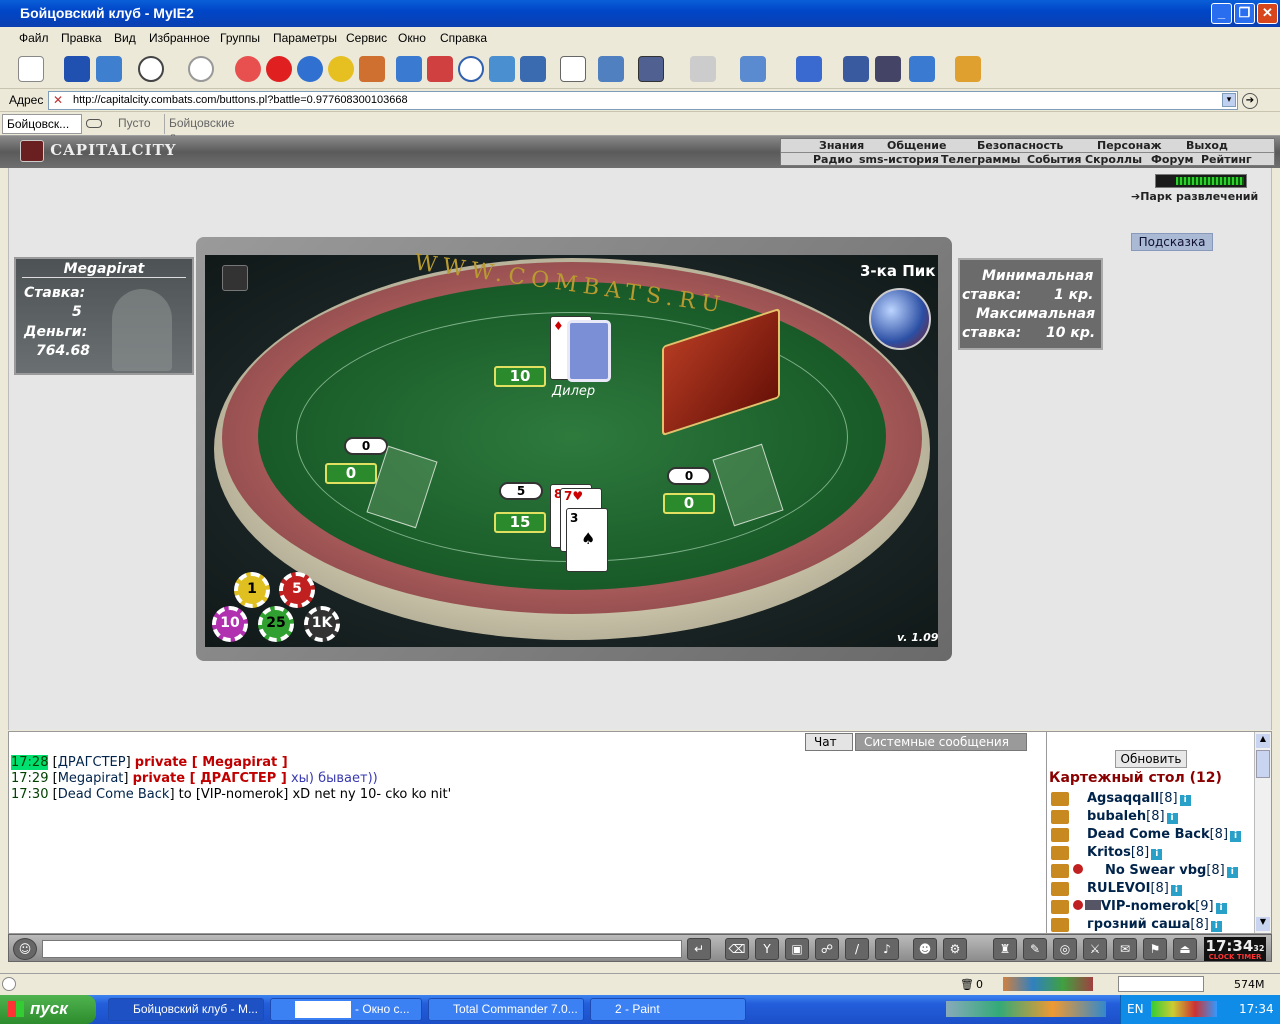 This screenshot has height=1024, width=1280. I want to click on start-button: пуск, so click(48, 1009).